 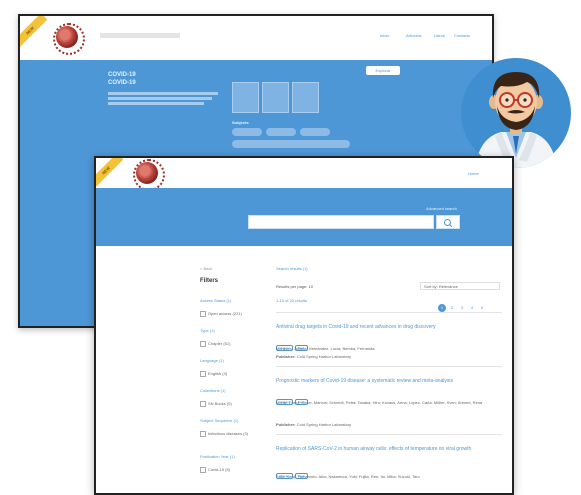 I want to click on filter-item-label: English (3), so click(x=218, y=374).